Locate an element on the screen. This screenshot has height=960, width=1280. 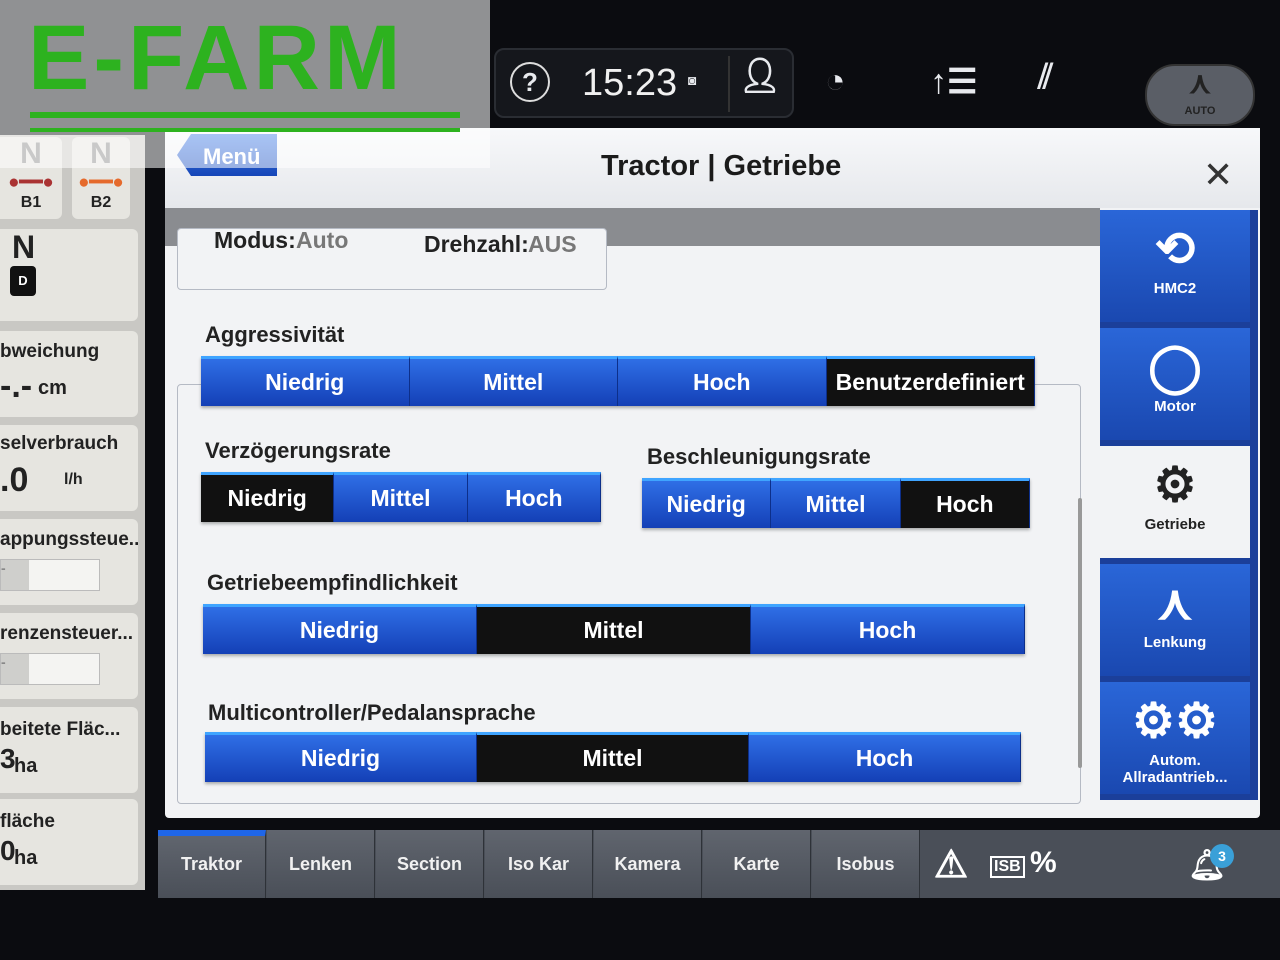
sensor-off-icon: % is located at coordinates (1043, 863).